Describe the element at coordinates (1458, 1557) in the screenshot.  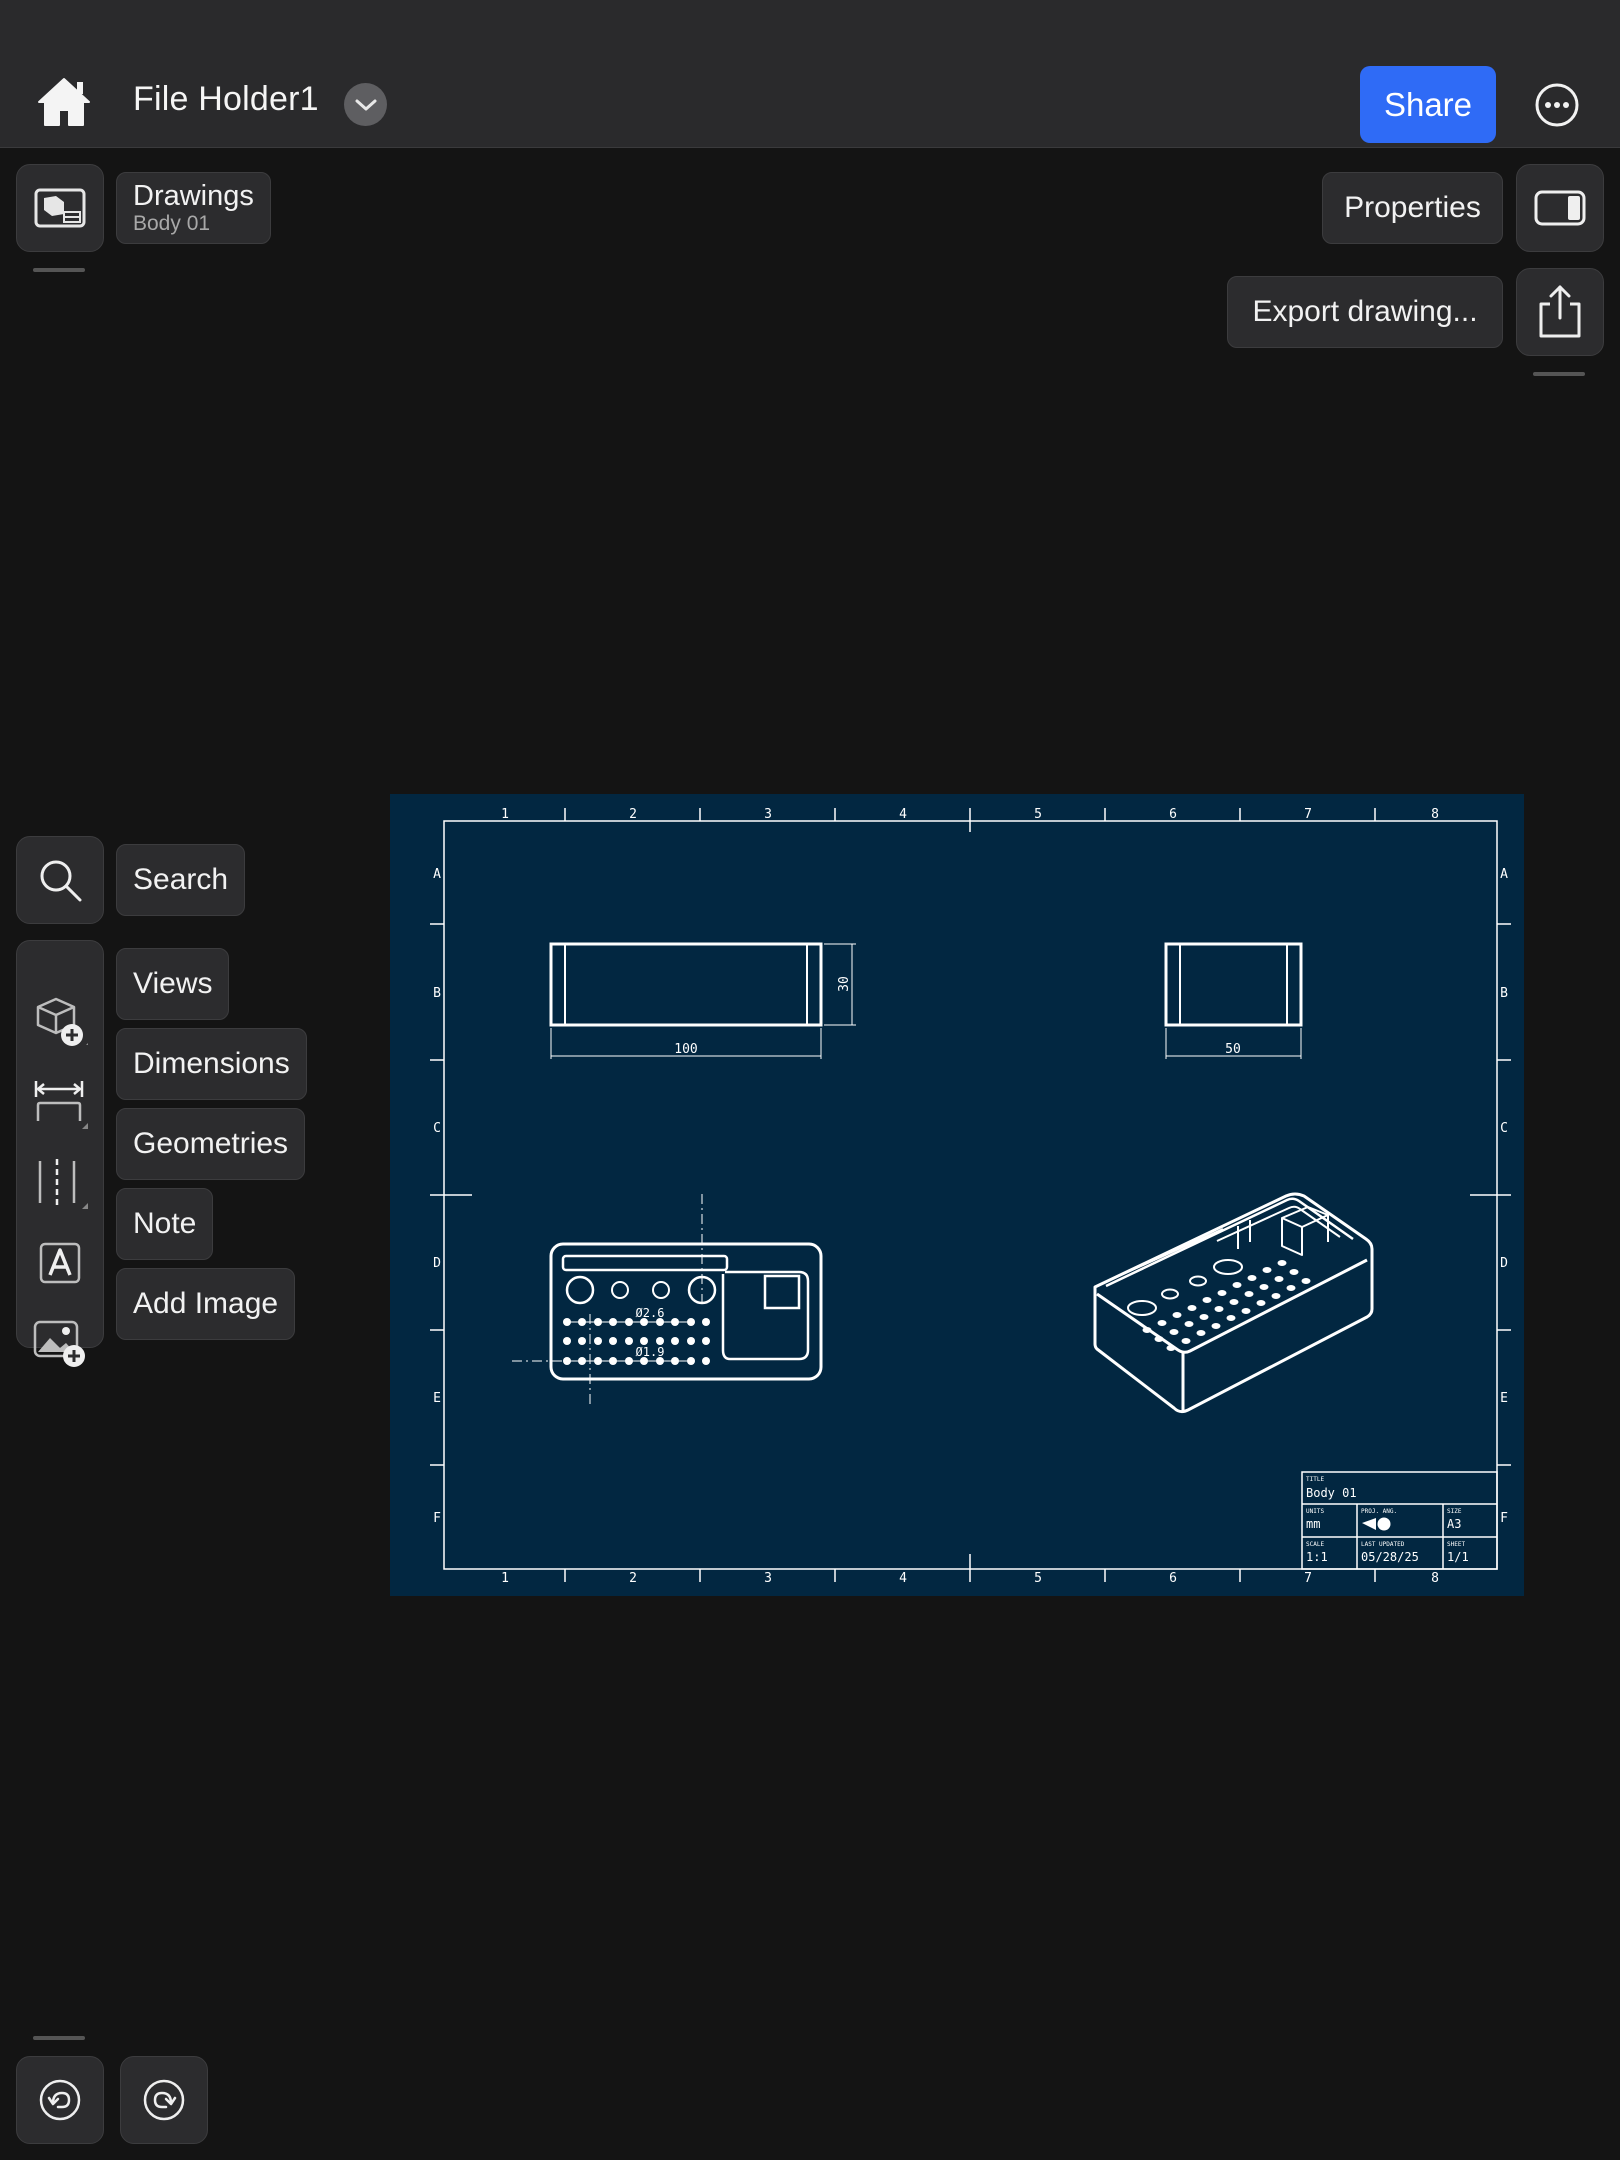
I see `sheet-value: 1/1` at that location.